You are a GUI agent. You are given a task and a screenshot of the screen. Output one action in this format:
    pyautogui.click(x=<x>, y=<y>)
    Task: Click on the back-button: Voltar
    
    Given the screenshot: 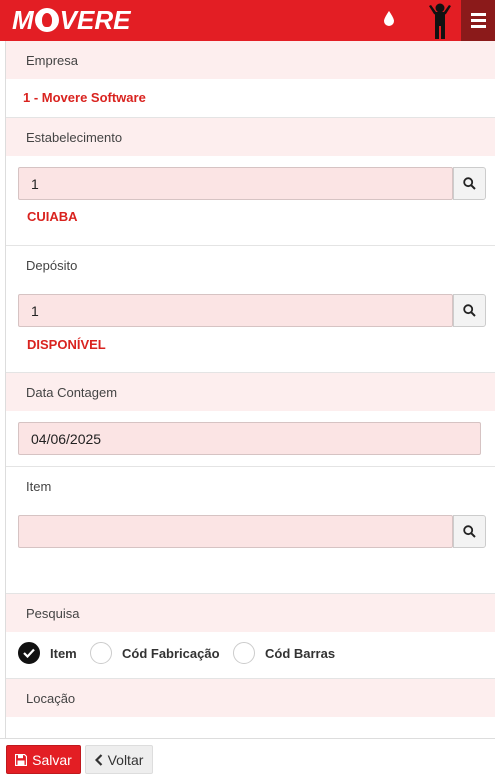 What is the action you would take?
    pyautogui.click(x=119, y=759)
    